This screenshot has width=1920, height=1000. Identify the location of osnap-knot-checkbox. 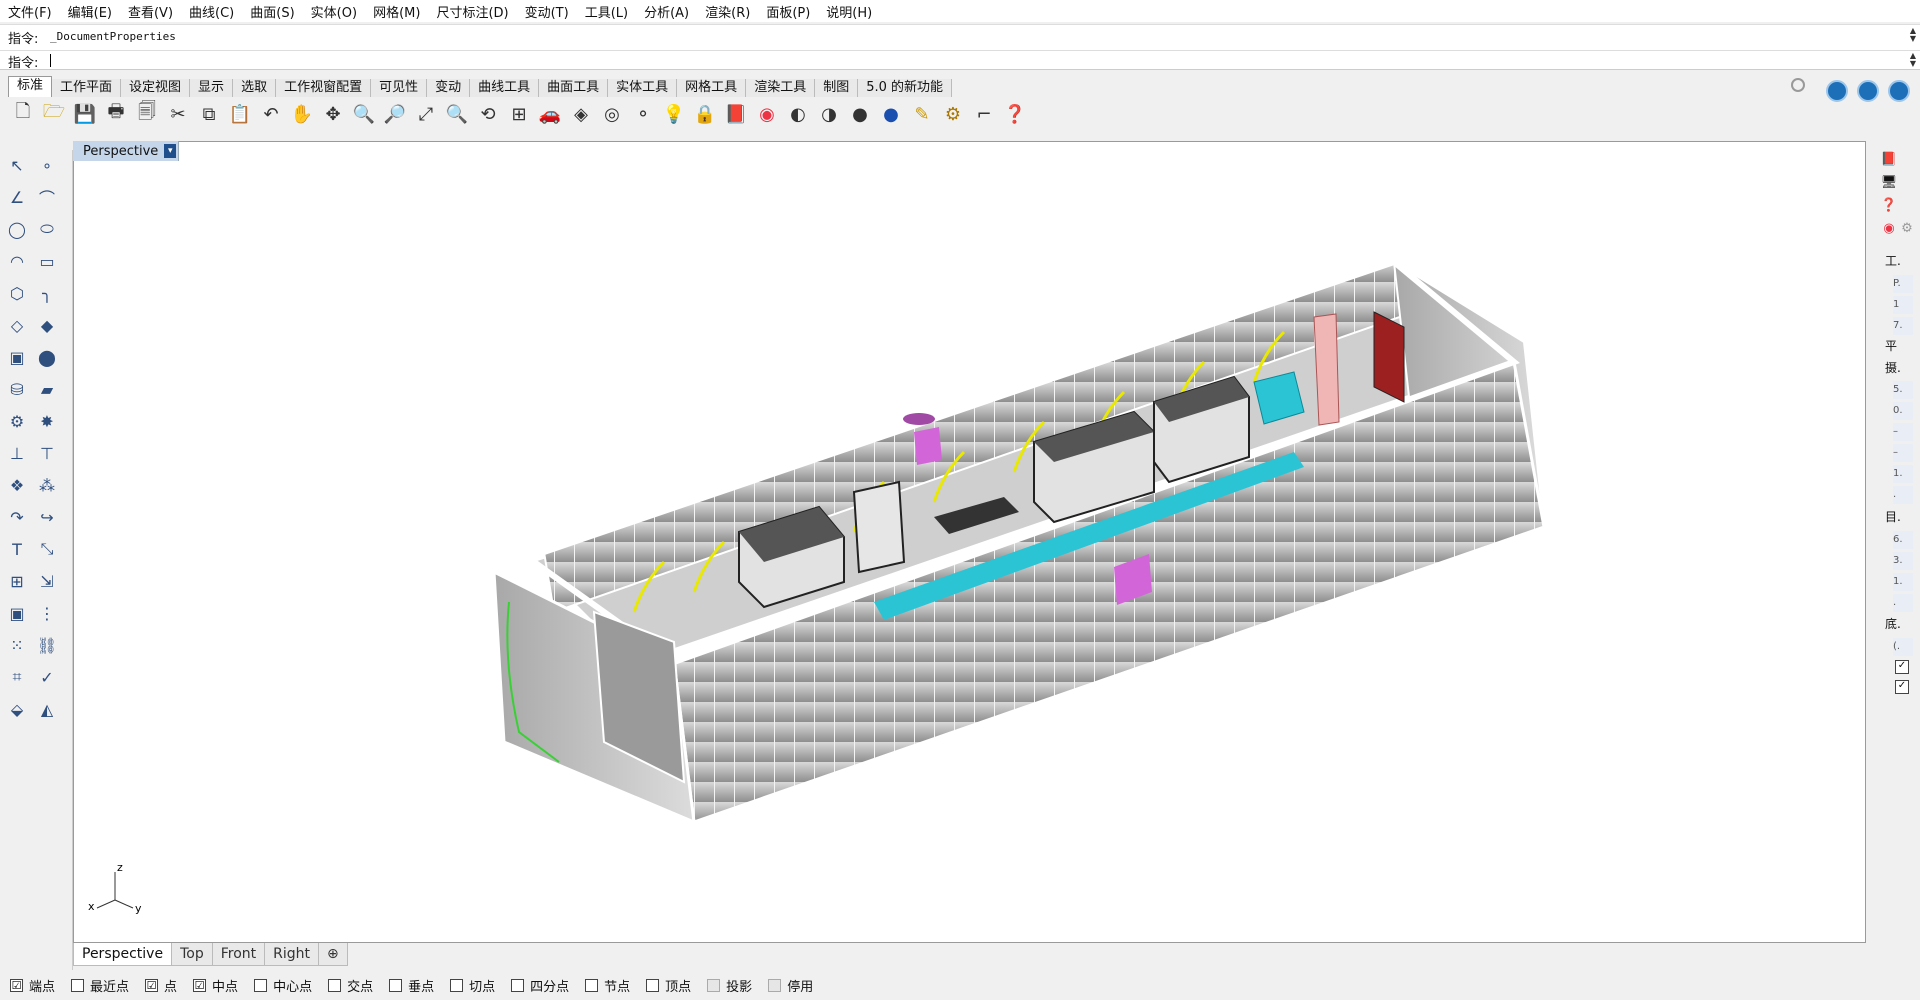
(592, 985).